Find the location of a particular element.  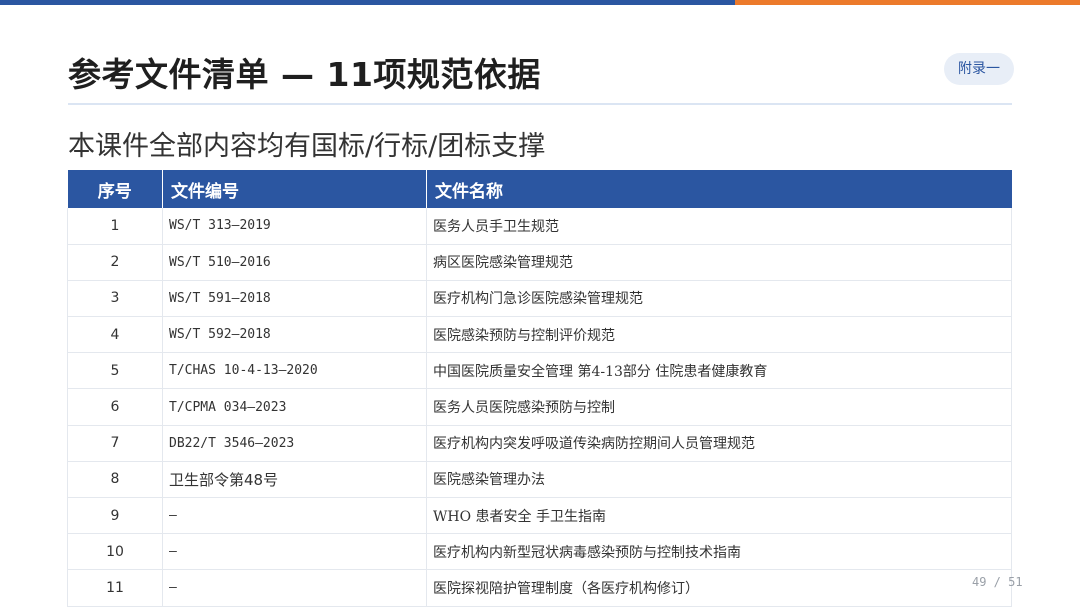

row-index: 3 is located at coordinates (115, 299).